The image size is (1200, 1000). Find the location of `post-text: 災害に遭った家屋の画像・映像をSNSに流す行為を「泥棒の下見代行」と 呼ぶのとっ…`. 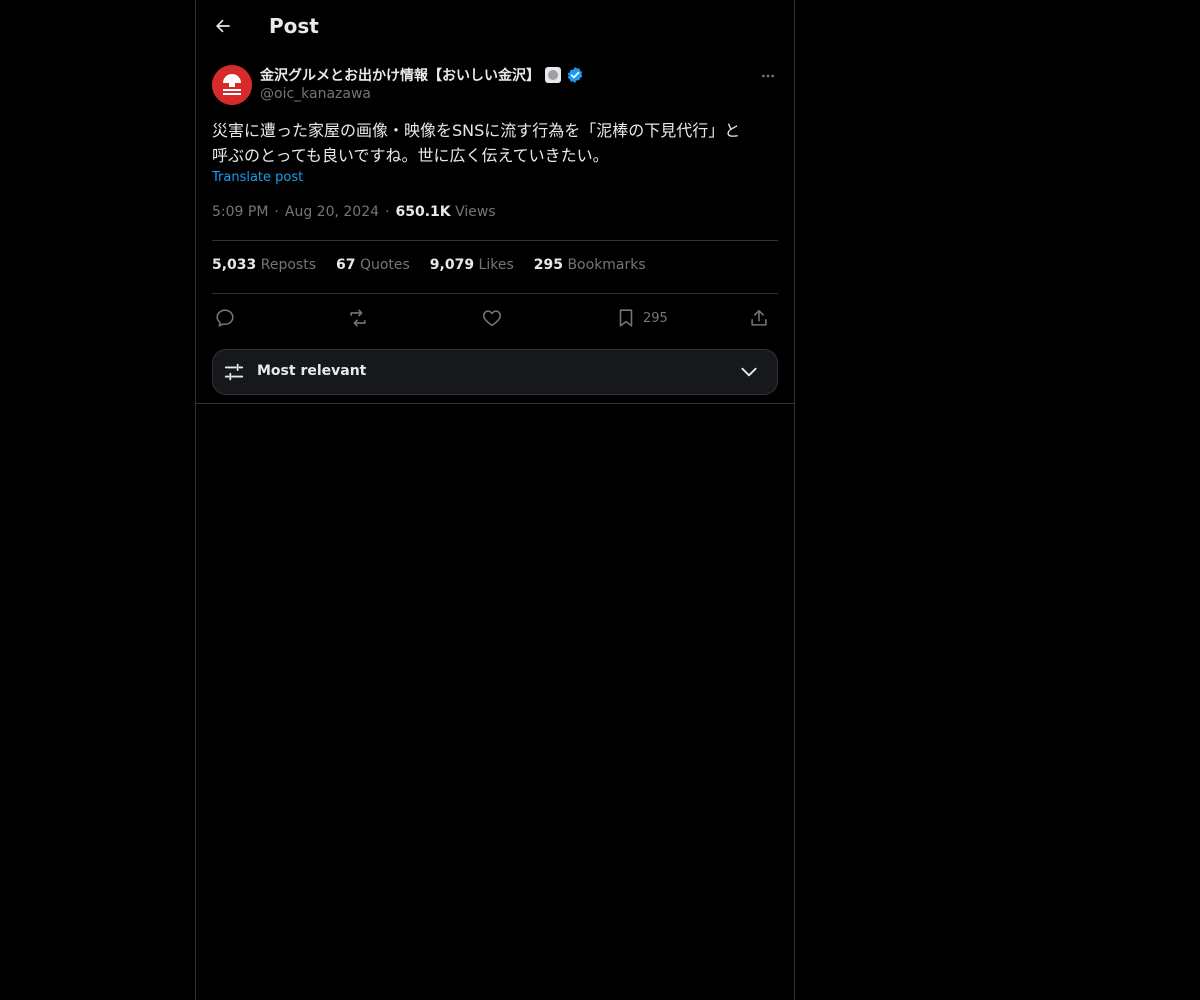

post-text: 災害に遭った家屋の画像・映像をSNSに流す行為を「泥棒の下見代行」と 呼ぶのとっ… is located at coordinates (476, 143).